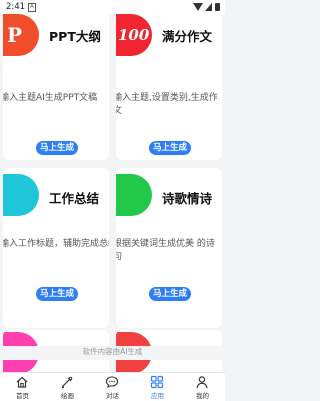  I want to click on card-ppt-outline: P PPT大纲 输入主题AI生成PPT文稿 马上生成, so click(56, 87).